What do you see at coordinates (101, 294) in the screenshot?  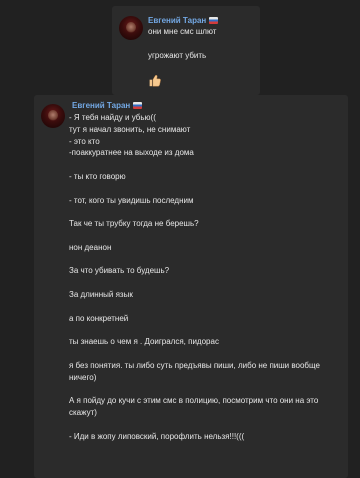 I see `message-line: За длинный язык` at bounding box center [101, 294].